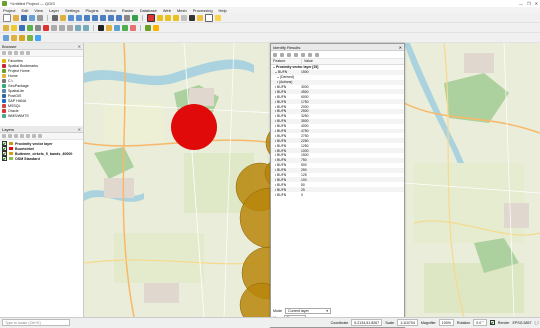 This screenshot has height=328, width=540. I want to click on properties-icon, so click(28, 53).